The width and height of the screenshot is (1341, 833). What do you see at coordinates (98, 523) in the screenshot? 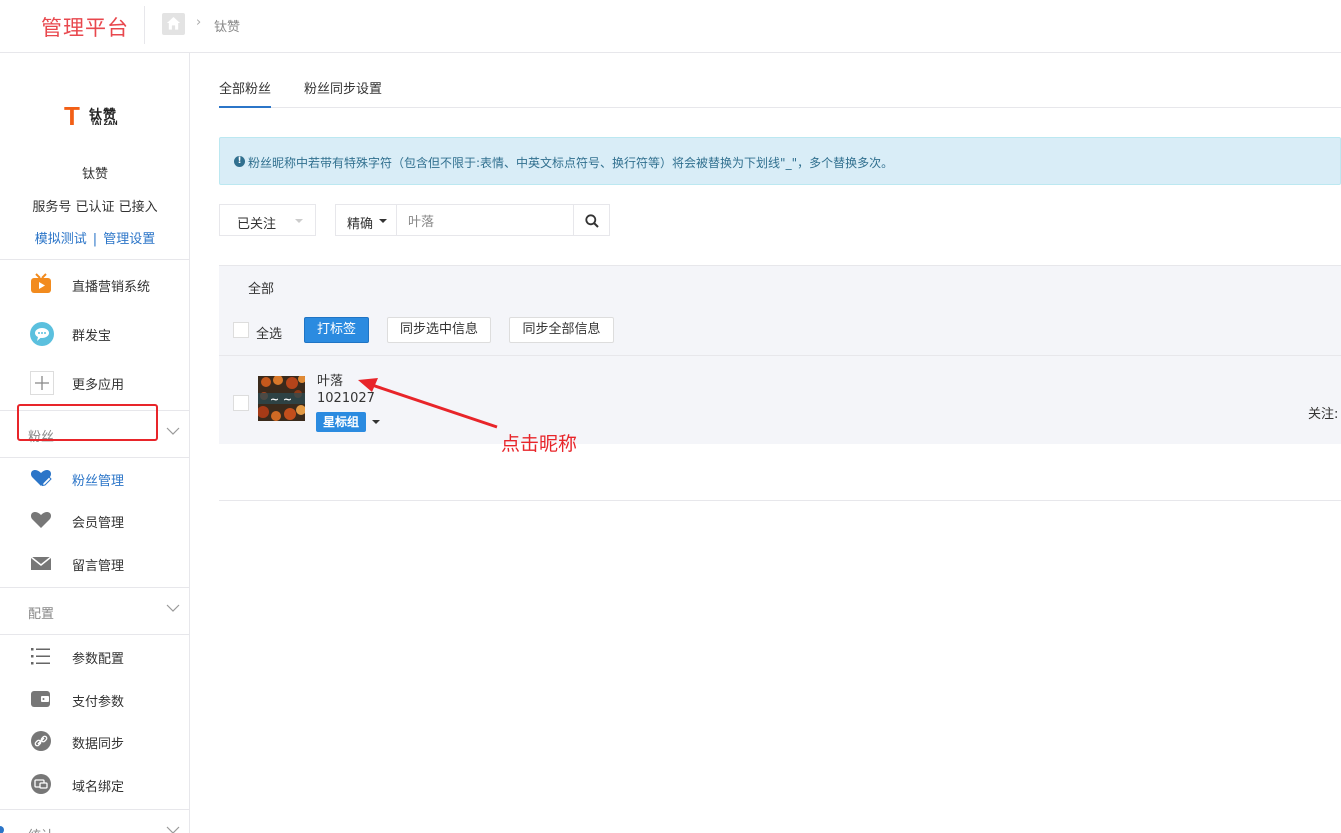
I see `sidebar-item-label: 会员管理` at bounding box center [98, 523].